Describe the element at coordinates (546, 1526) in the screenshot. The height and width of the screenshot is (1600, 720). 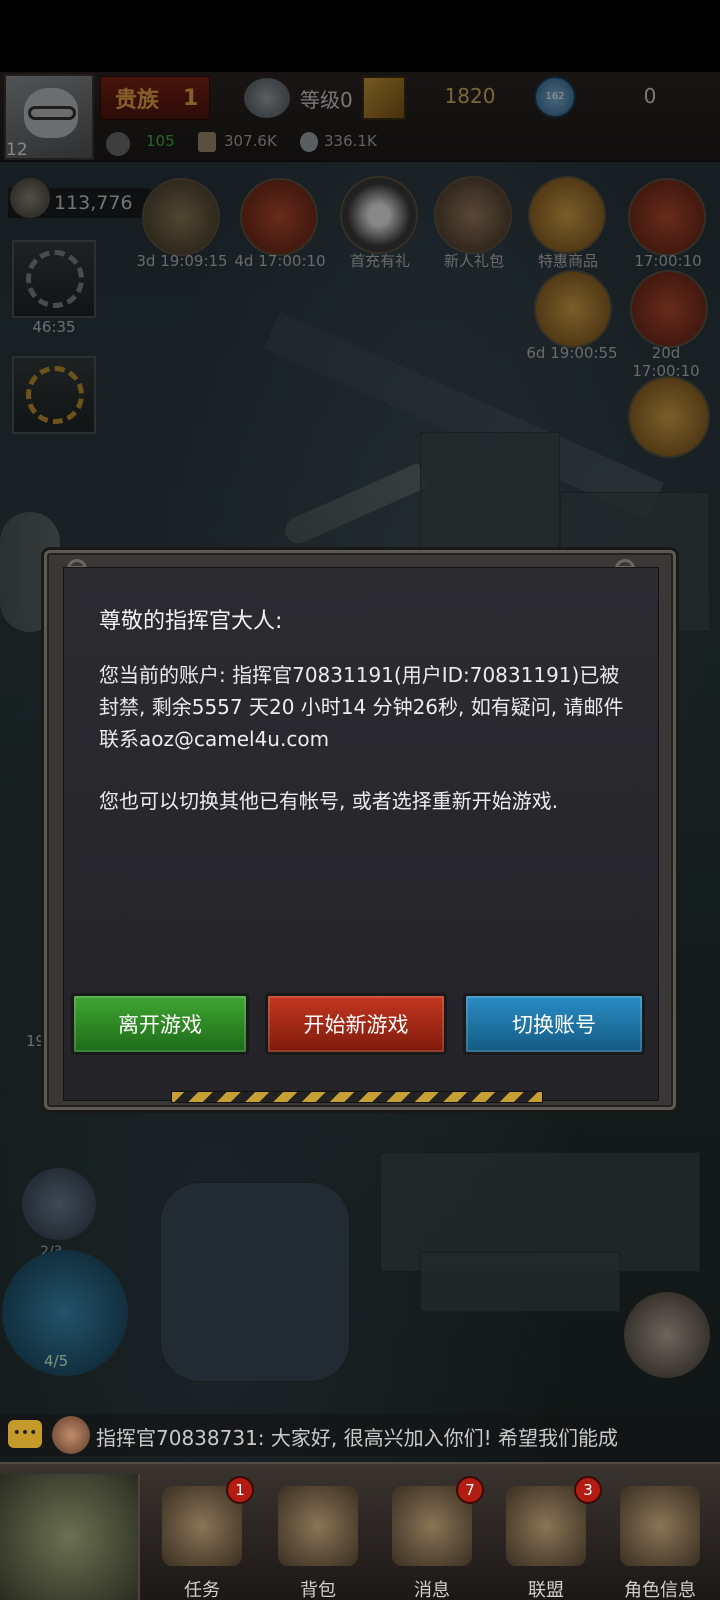
I see `alliance-icon` at that location.